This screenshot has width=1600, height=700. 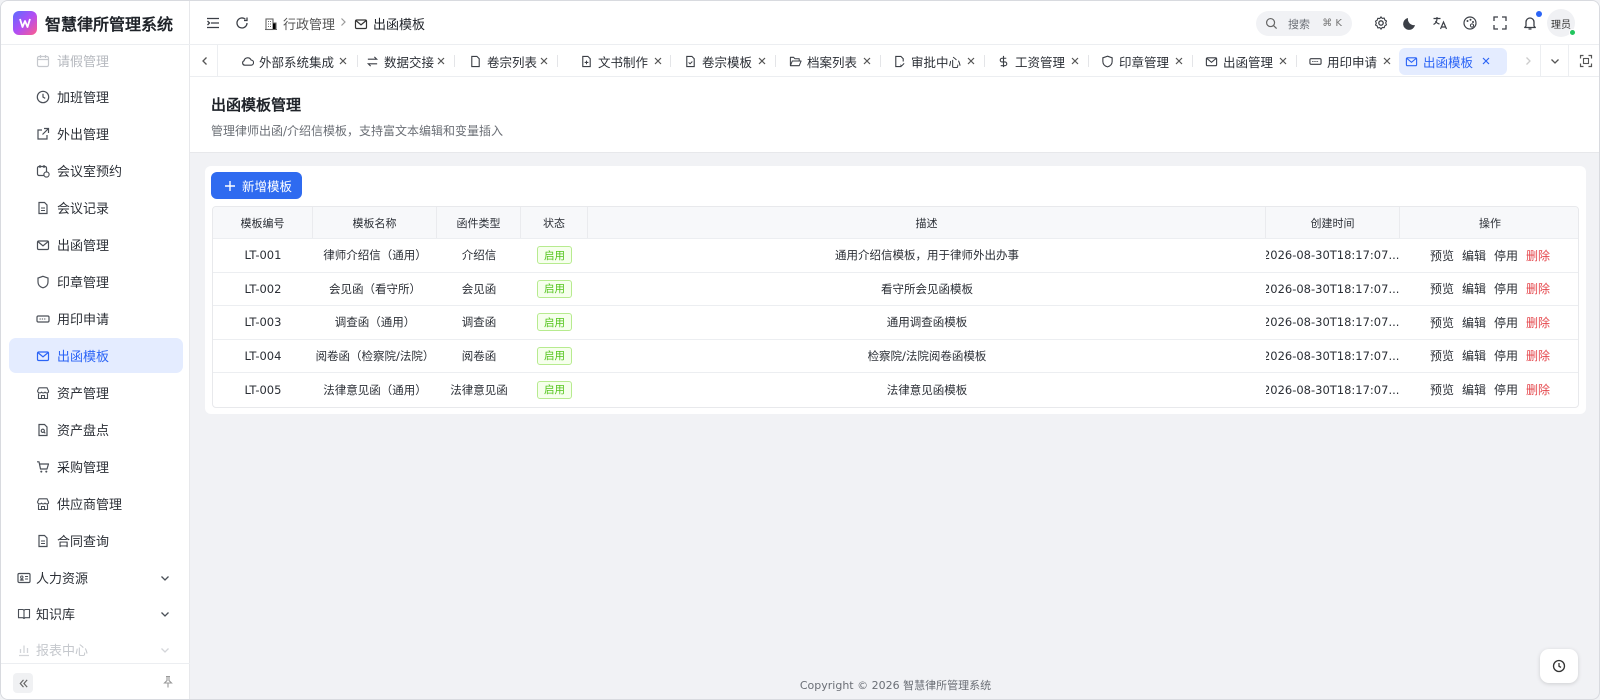 I want to click on pin-icon, so click(x=168, y=682).